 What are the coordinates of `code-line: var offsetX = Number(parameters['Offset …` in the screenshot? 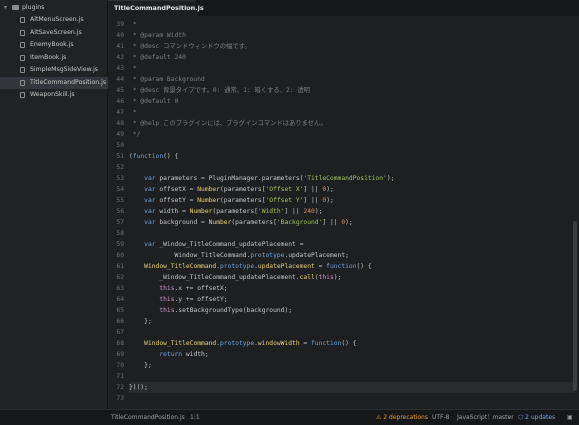 It's located at (352, 189).